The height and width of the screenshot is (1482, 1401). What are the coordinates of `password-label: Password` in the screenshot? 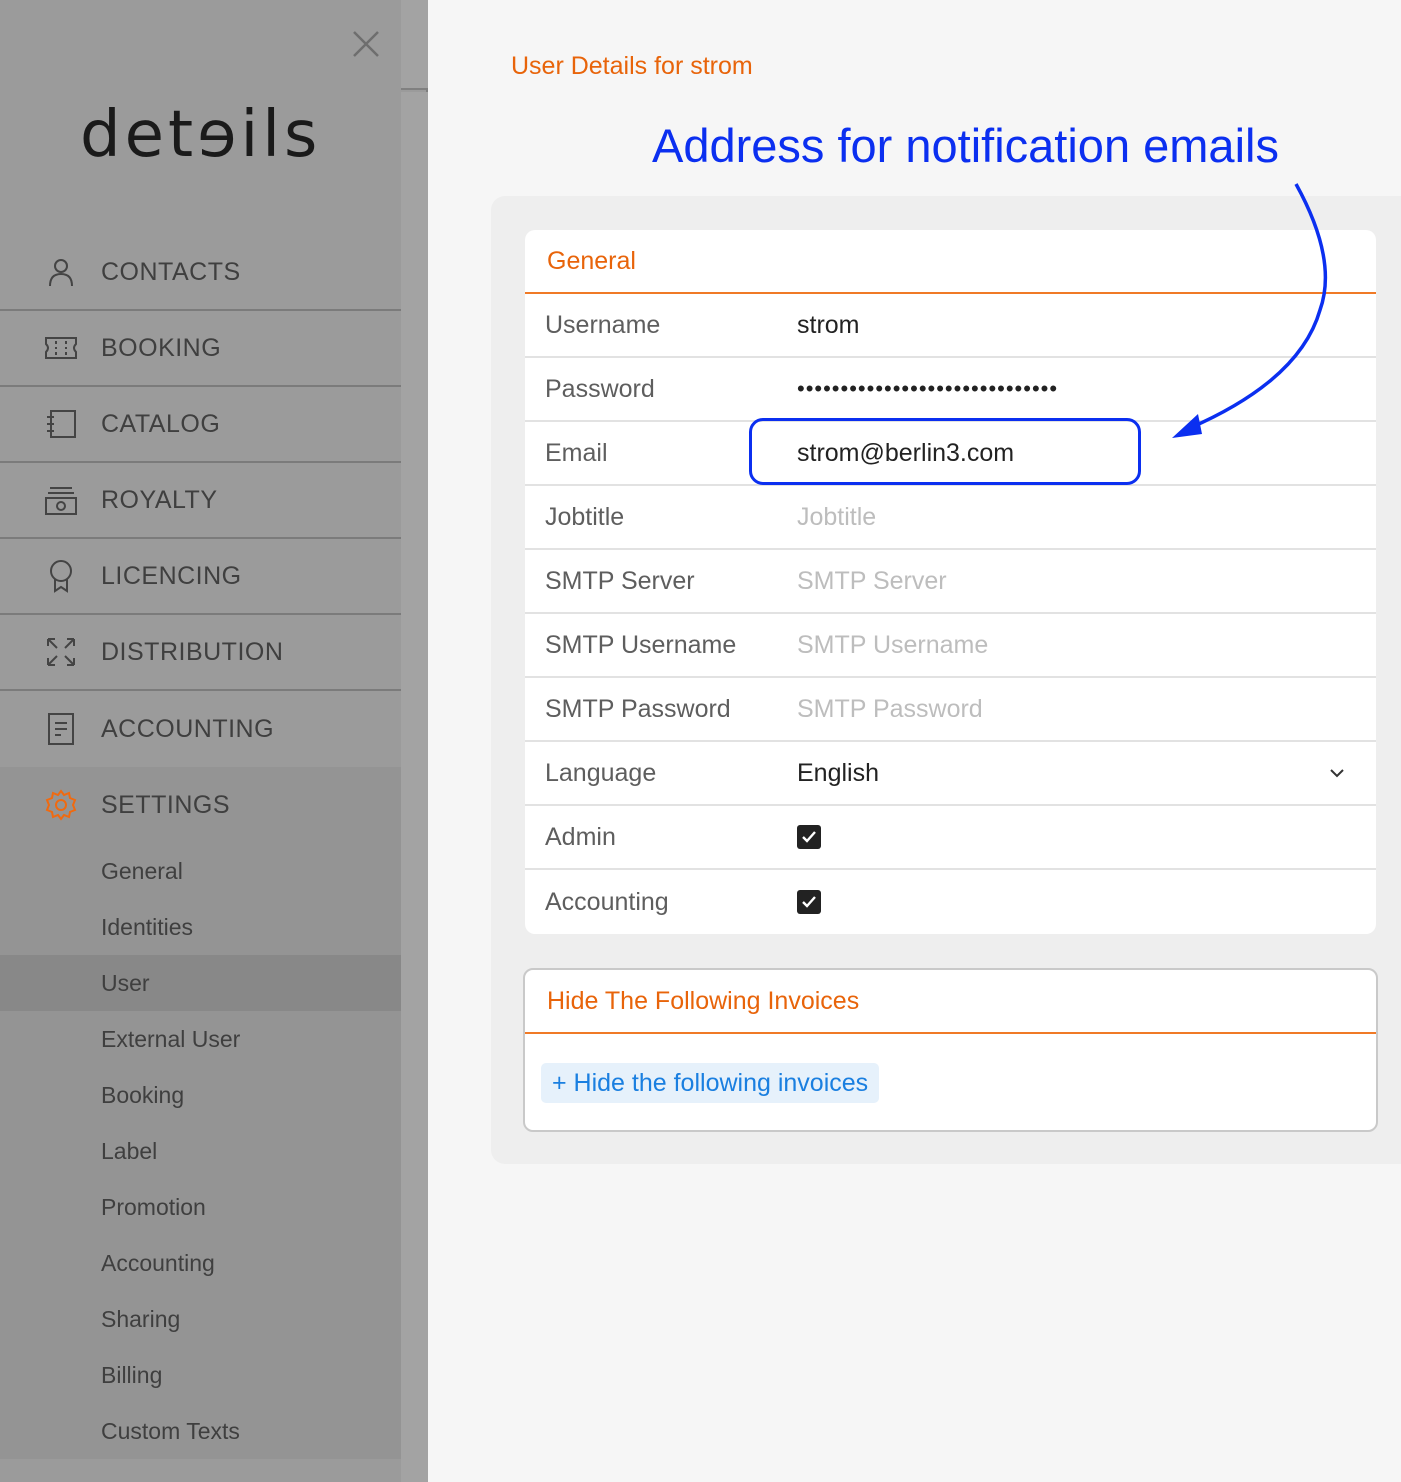 It's located at (600, 388).